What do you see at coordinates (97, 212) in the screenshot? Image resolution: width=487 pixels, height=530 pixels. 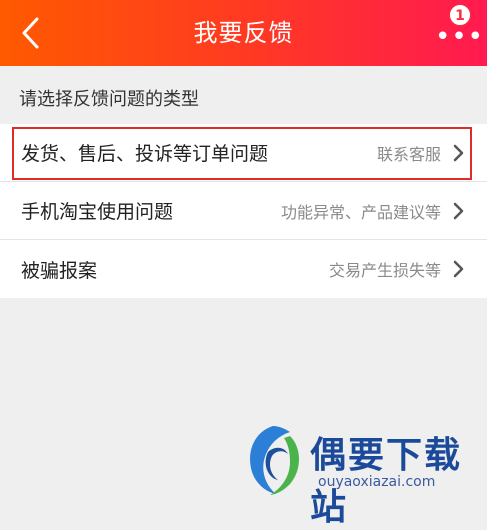 I see `feedback-item-label: 手机淘宝使用问题` at bounding box center [97, 212].